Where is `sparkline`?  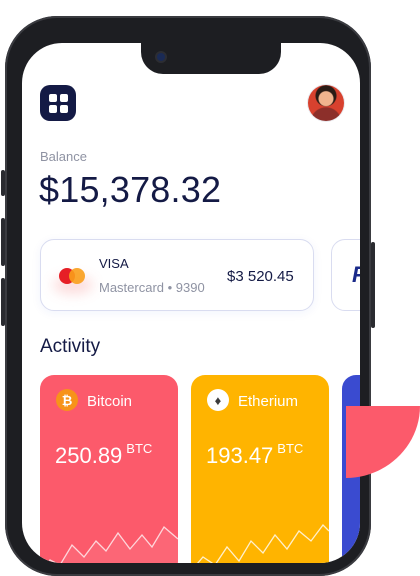
sparkline is located at coordinates (263, 543).